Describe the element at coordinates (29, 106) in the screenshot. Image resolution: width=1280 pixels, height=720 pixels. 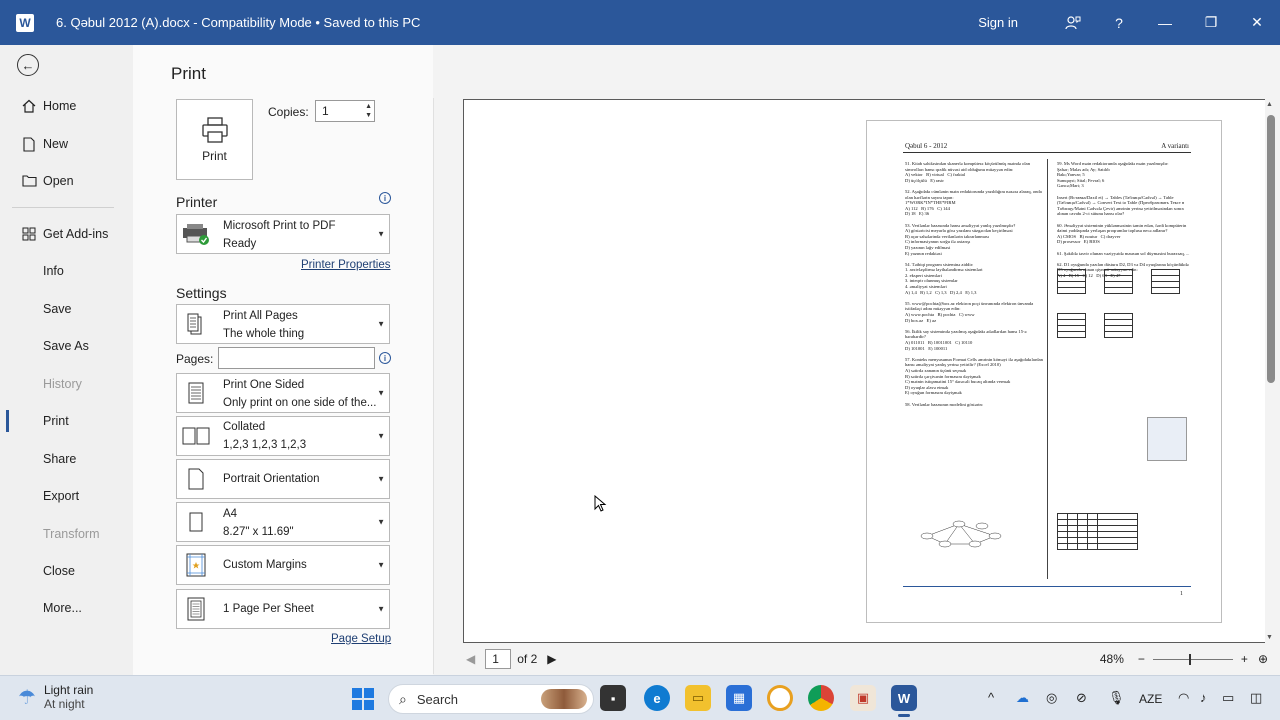
I see `home-icon` at that location.